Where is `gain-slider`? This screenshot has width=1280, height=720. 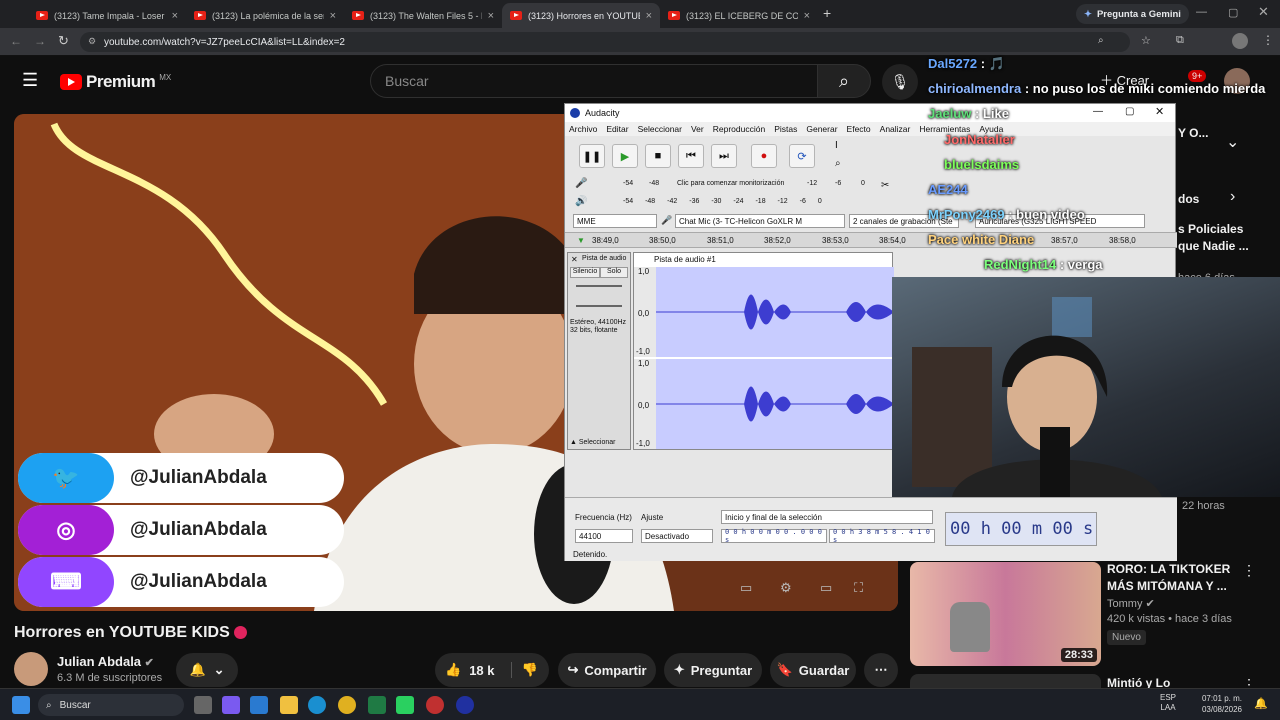
gain-slider is located at coordinates (599, 286).